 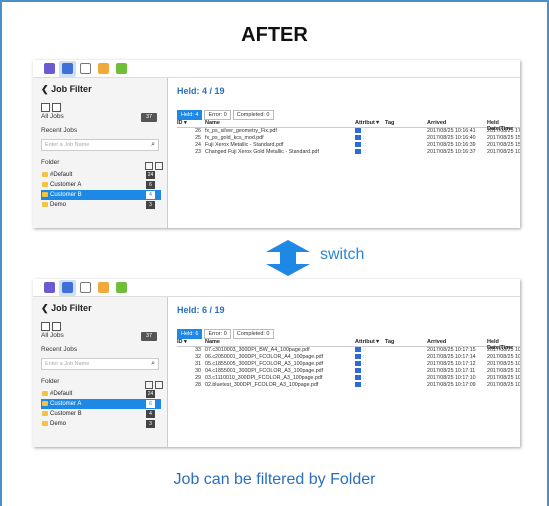 I want to click on held-time: 2017/08/25 10:17:14, so click(x=503, y=364).